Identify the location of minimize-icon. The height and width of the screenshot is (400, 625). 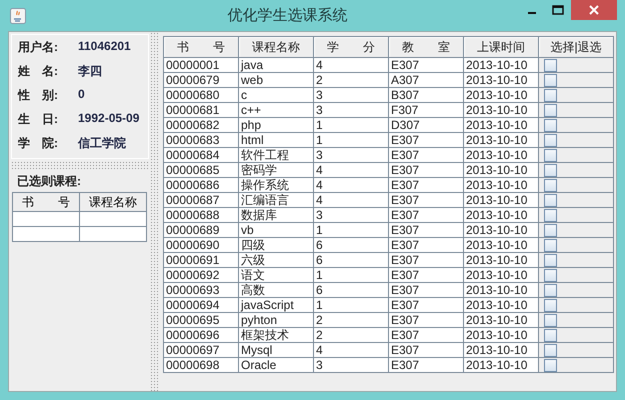
(532, 13).